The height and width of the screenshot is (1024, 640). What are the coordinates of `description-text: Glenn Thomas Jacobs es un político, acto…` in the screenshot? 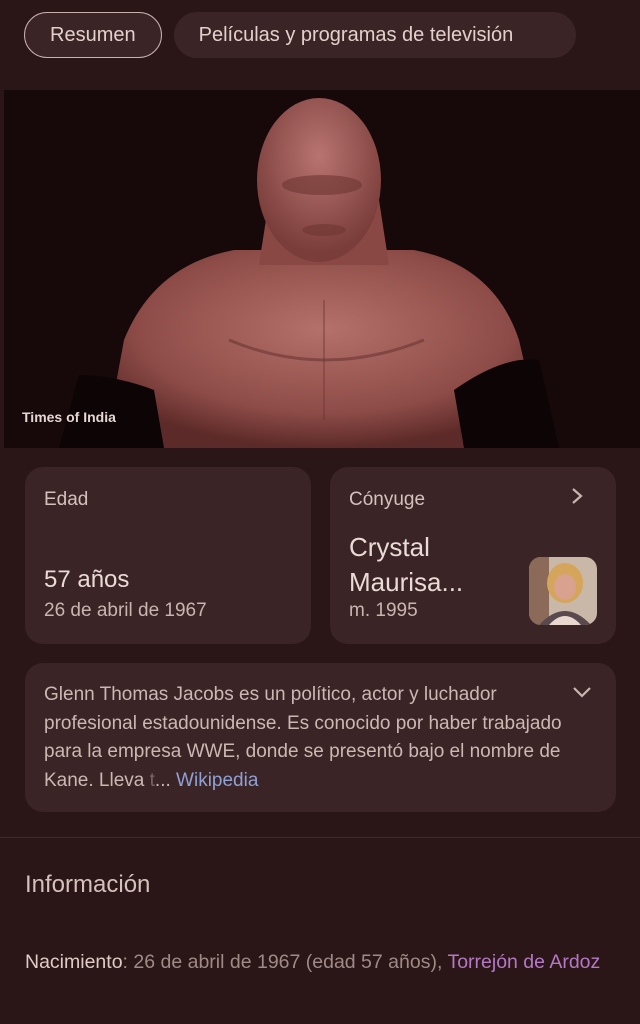 It's located at (306, 738).